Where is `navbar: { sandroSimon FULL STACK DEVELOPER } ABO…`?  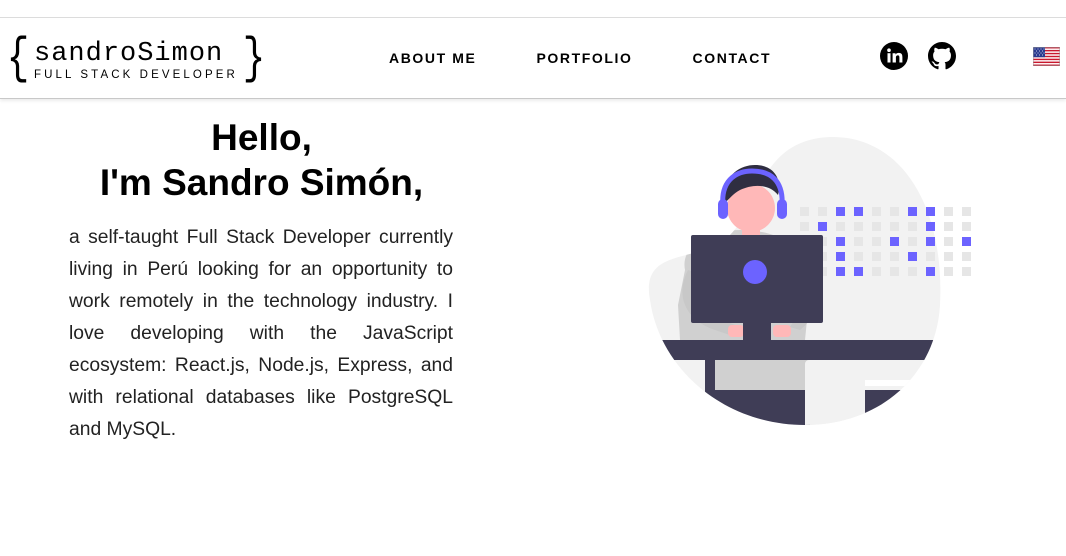 navbar: { sandroSimon FULL STACK DEVELOPER } ABO… is located at coordinates (533, 58).